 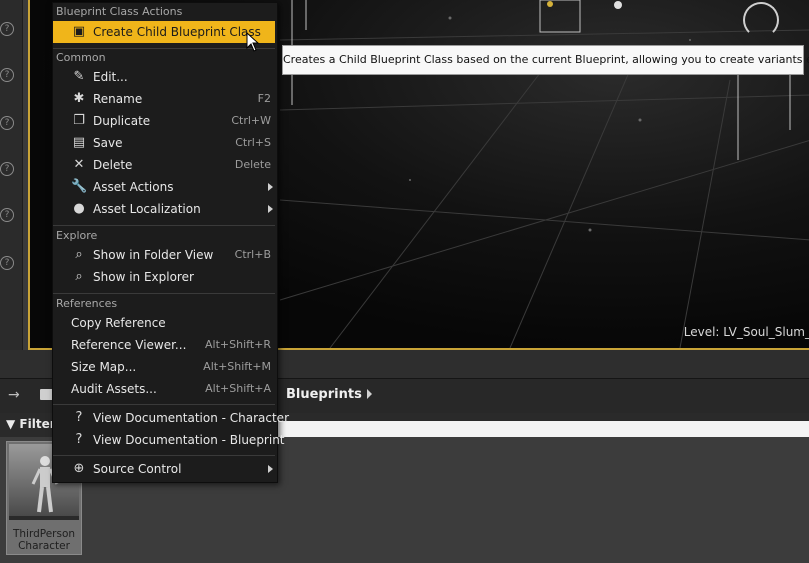 What do you see at coordinates (164, 323) in the screenshot?
I see `menu-item-copy-reference: Copy Reference` at bounding box center [164, 323].